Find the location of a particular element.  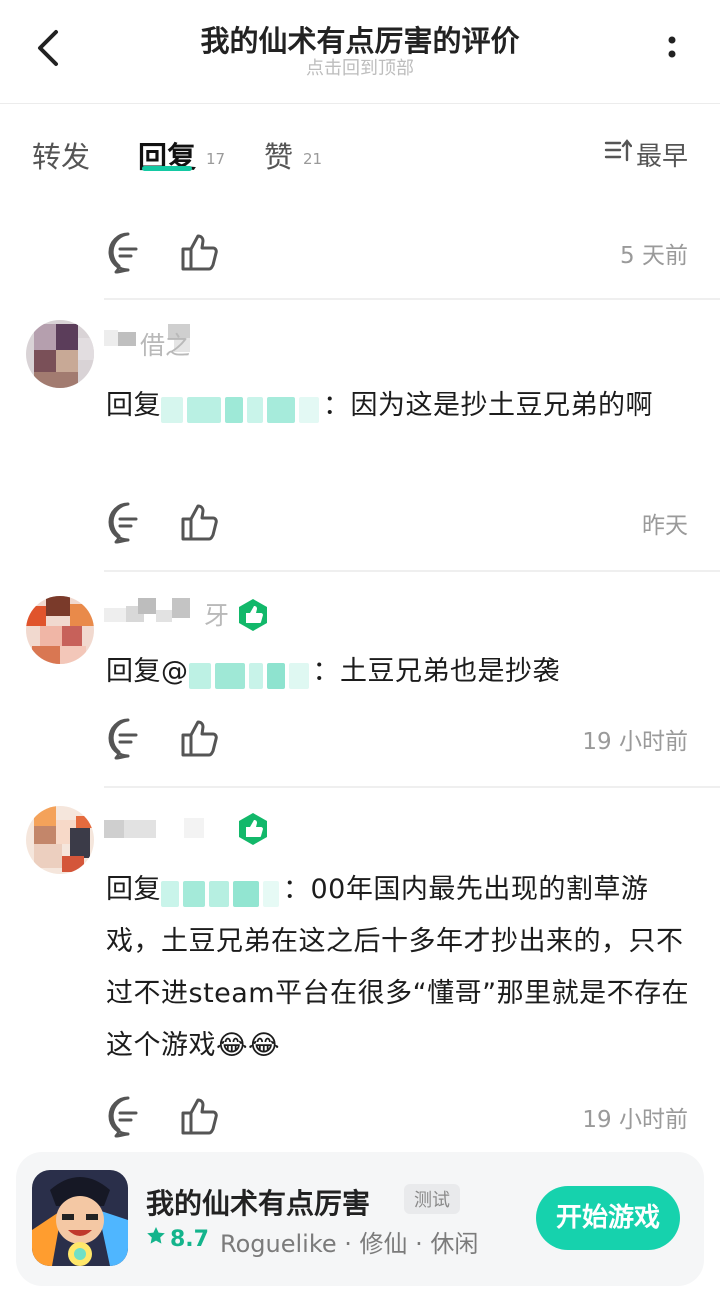

comment-actions: 昨天 is located at coordinates (397, 522).